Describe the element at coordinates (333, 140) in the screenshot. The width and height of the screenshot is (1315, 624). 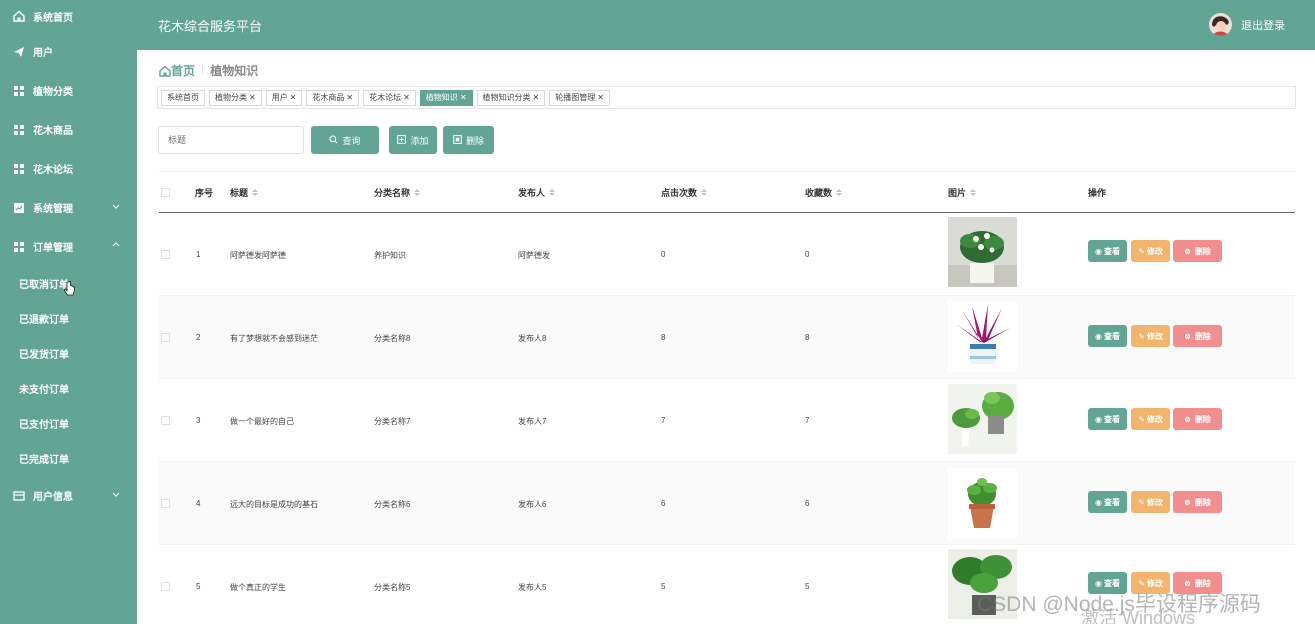
I see `search-icon` at that location.